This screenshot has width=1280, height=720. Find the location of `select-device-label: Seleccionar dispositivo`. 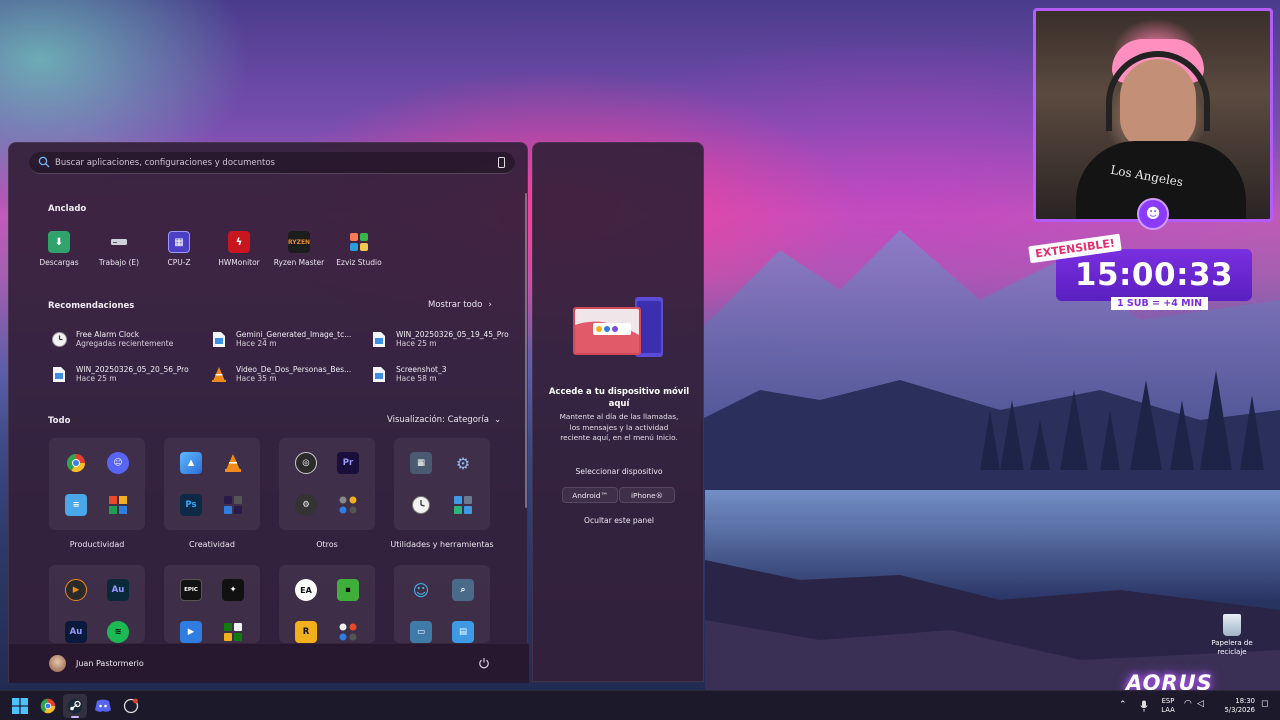

select-device-label: Seleccionar dispositivo is located at coordinates (619, 471).